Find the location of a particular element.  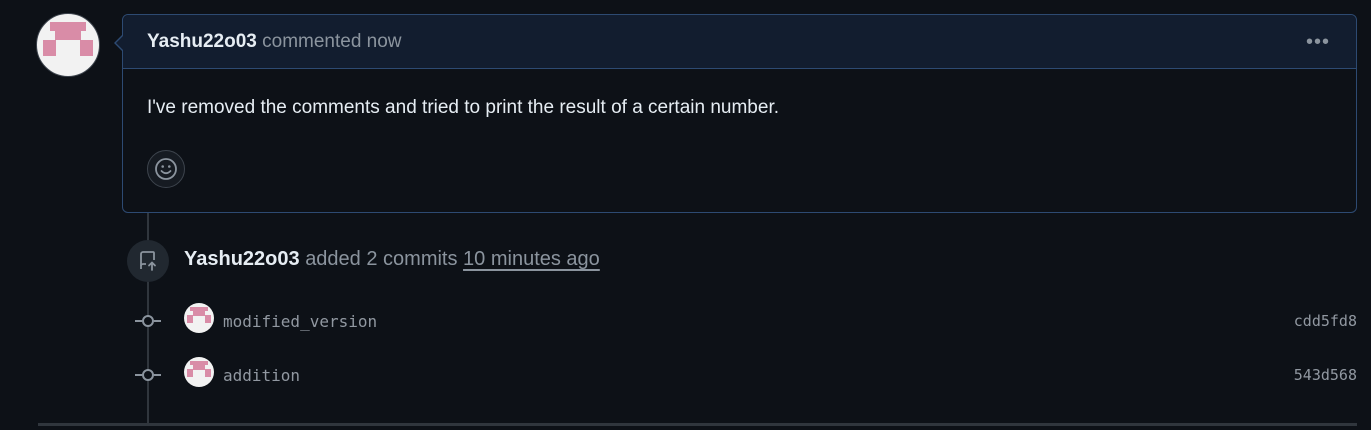

comment-author-avatar is located at coordinates (68, 45).